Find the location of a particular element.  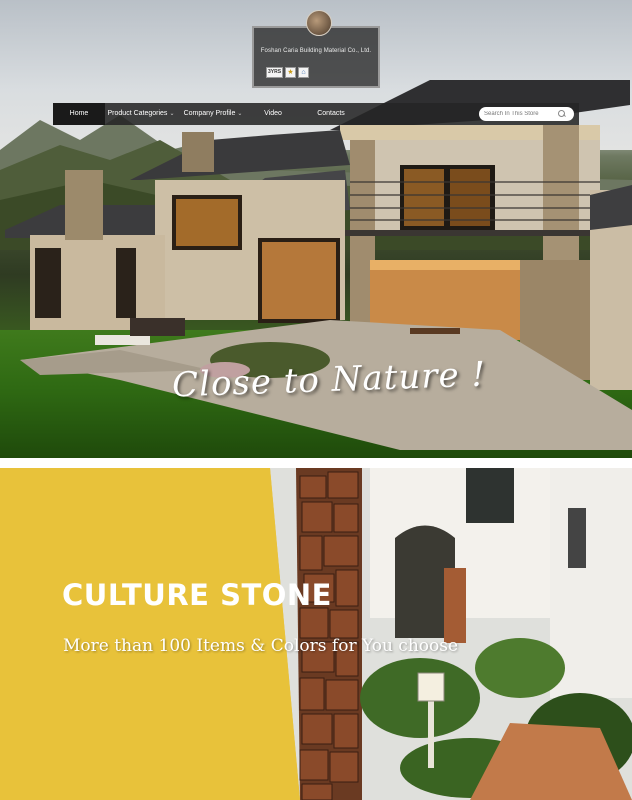

nav-video-label: Video is located at coordinates (273, 113).